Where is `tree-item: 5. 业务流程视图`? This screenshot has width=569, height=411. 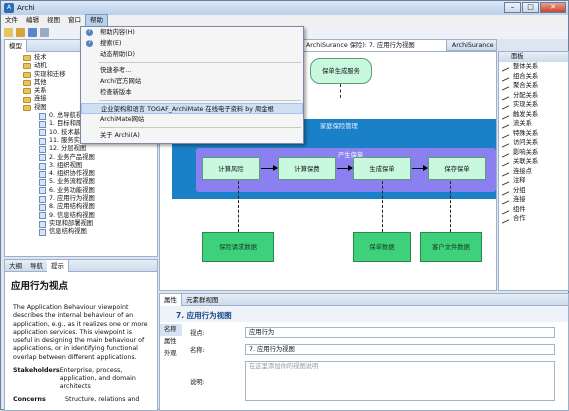 tree-item: 5. 业务流程视图 is located at coordinates (83, 182).